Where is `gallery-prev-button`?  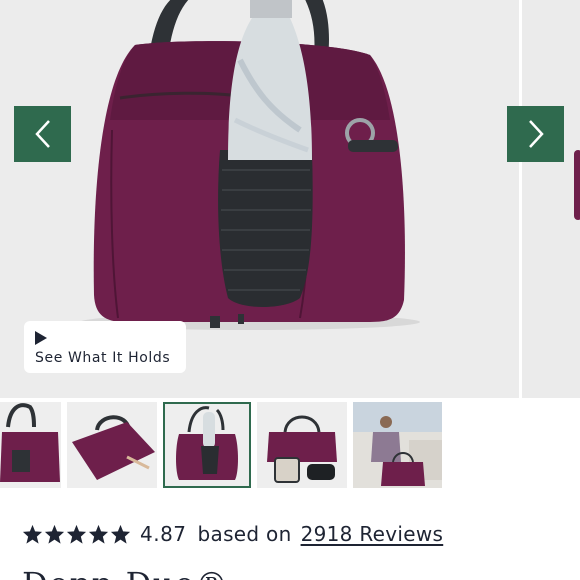 gallery-prev-button is located at coordinates (42, 134).